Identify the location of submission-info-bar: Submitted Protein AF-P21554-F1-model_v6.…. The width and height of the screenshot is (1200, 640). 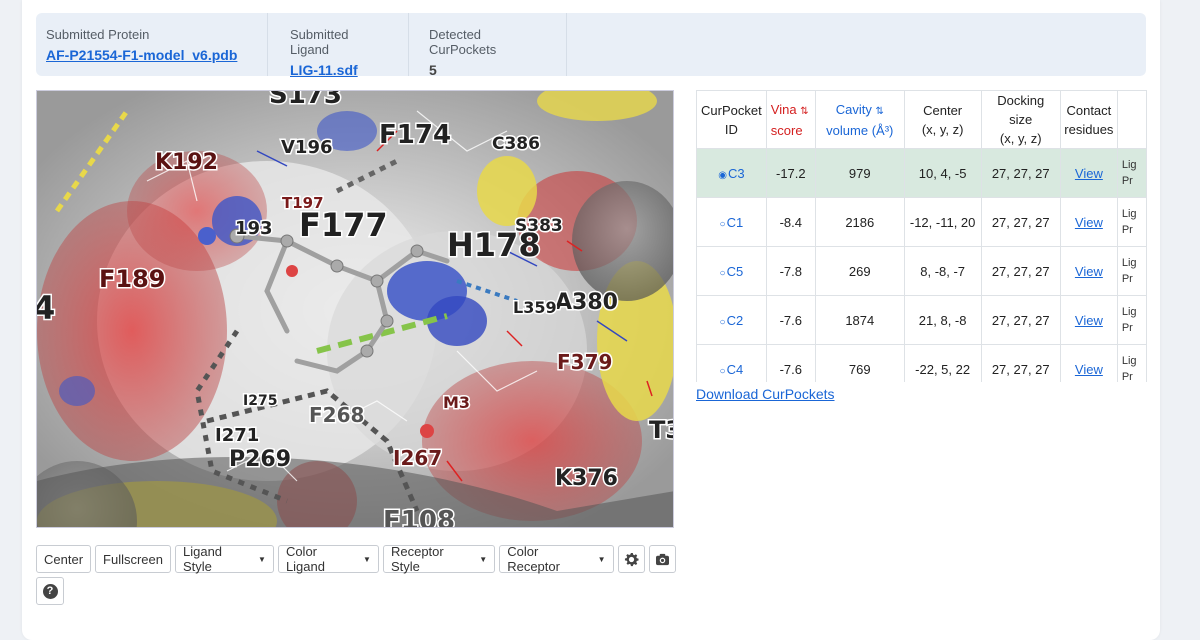
(591, 45).